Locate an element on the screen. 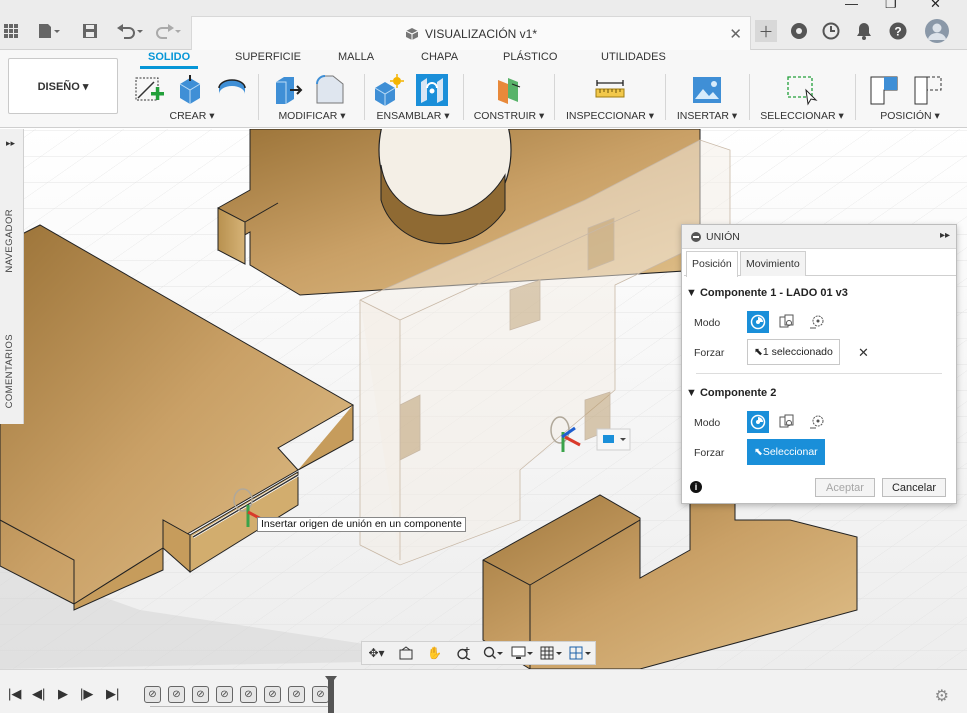 Image resolution: width=967 pixels, height=713 pixels. extrude-icon is located at coordinates (190, 90).